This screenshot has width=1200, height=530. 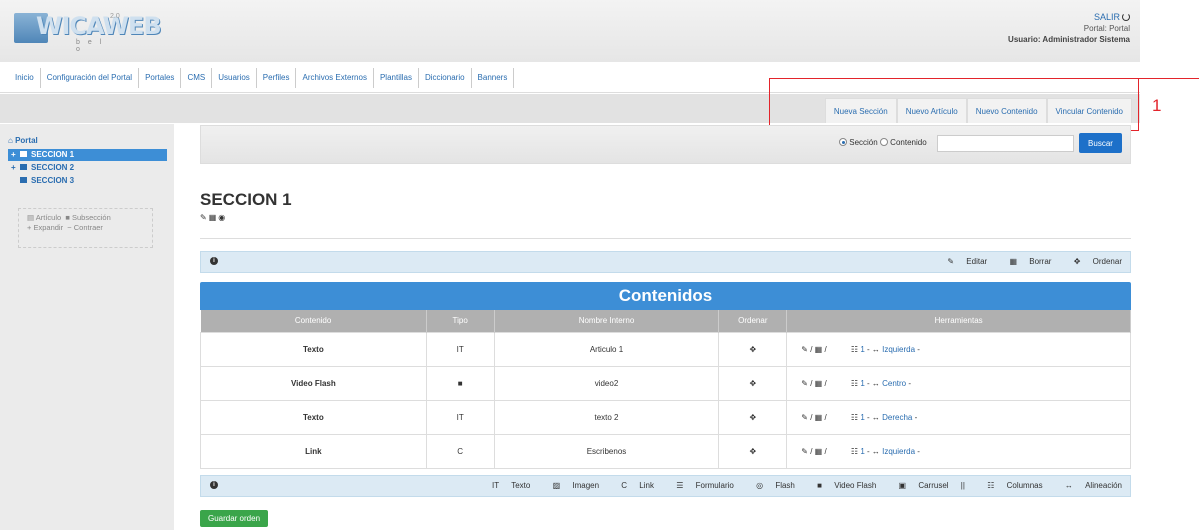 What do you see at coordinates (197, 78) in the screenshot?
I see `nav-cms: CMS` at bounding box center [197, 78].